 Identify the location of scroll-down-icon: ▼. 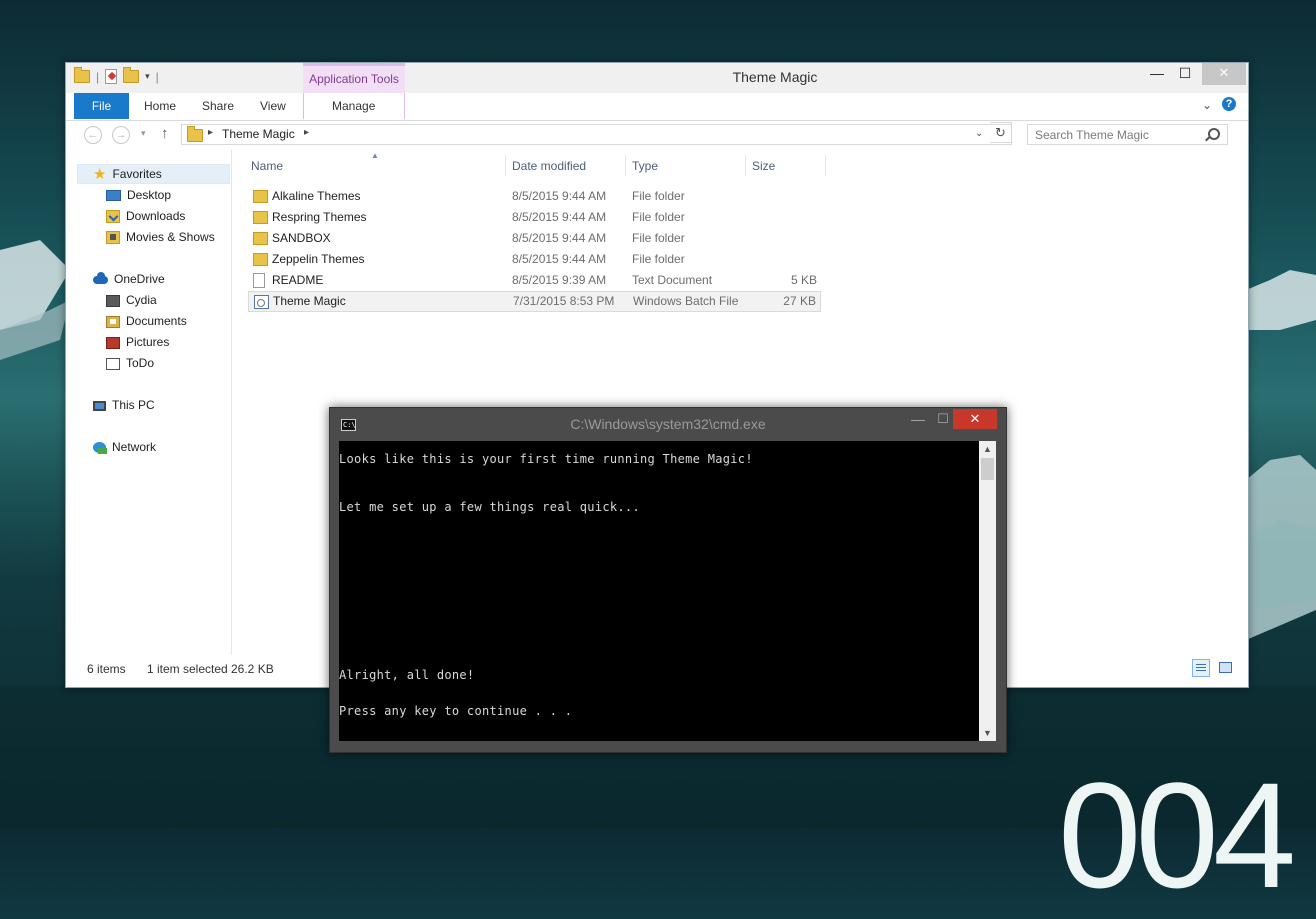
(987, 733).